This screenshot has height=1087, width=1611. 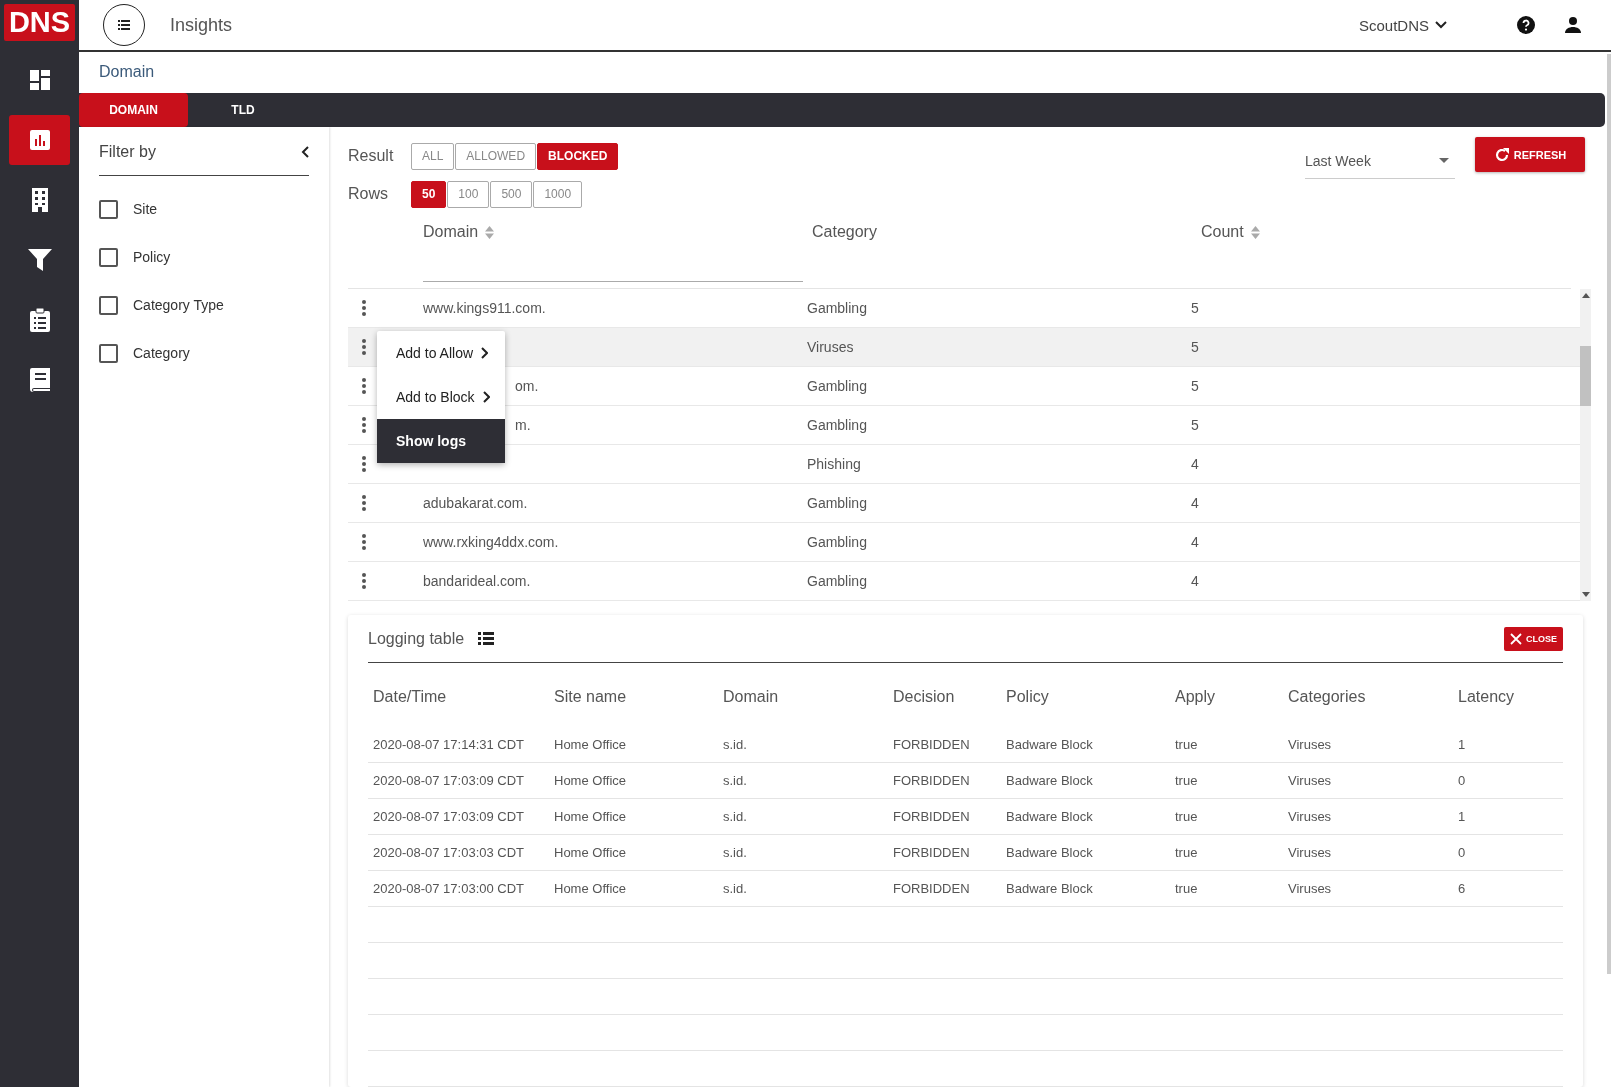 What do you see at coordinates (410, 697) in the screenshot?
I see `column-header: Date/Time` at bounding box center [410, 697].